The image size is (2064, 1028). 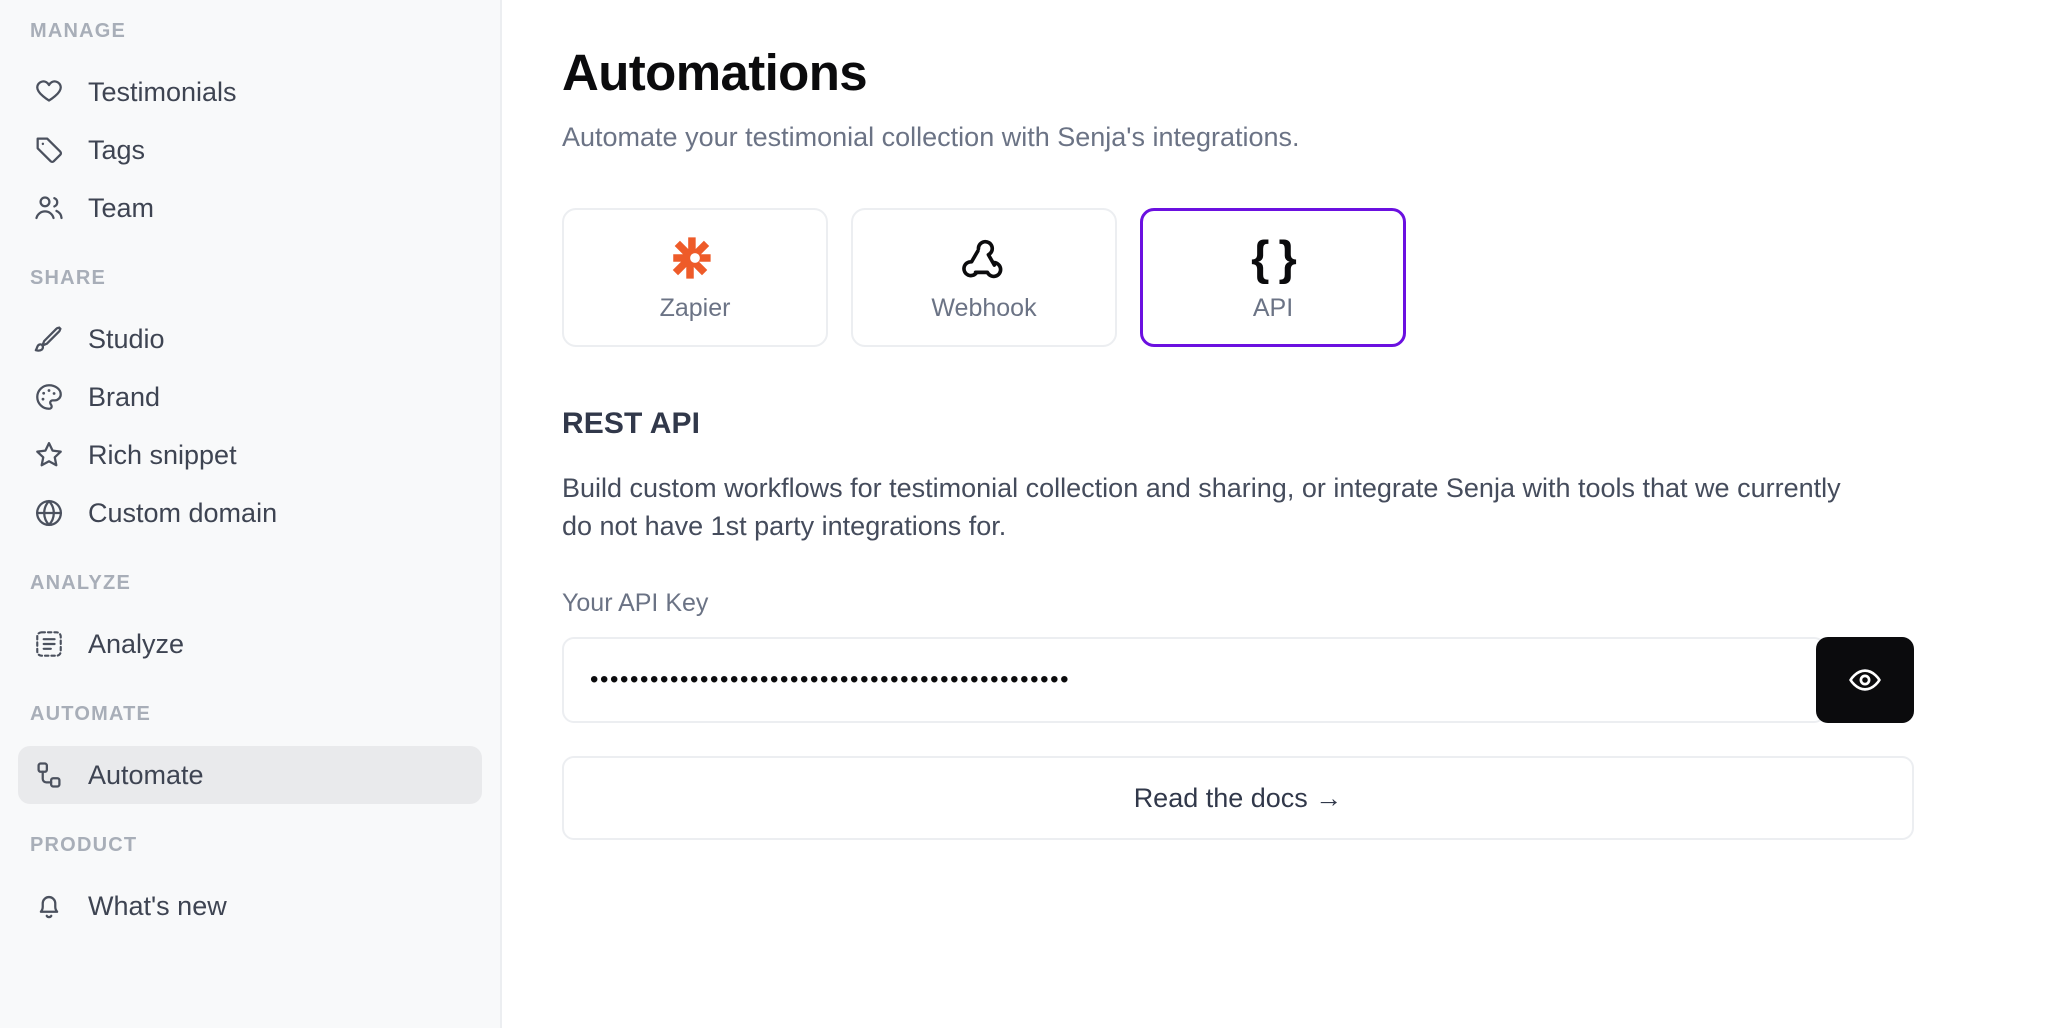 I want to click on sidebar-group-label-automate: AUTOMATE, so click(x=91, y=714).